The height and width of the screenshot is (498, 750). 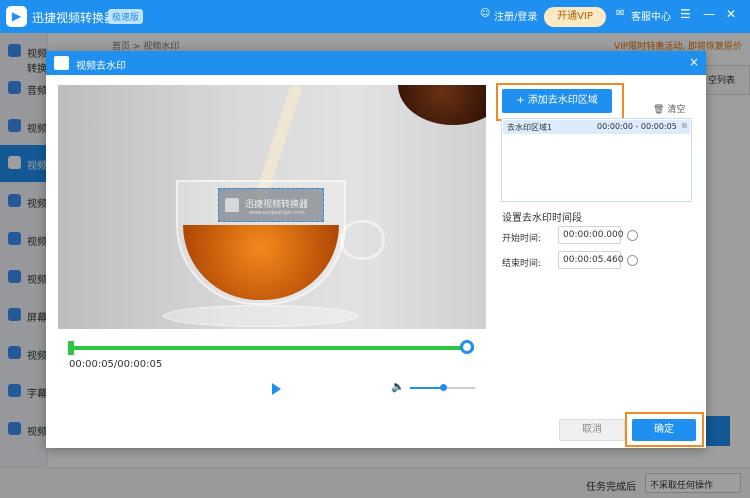 I want to click on close-icon: ×, so click(x=694, y=62).